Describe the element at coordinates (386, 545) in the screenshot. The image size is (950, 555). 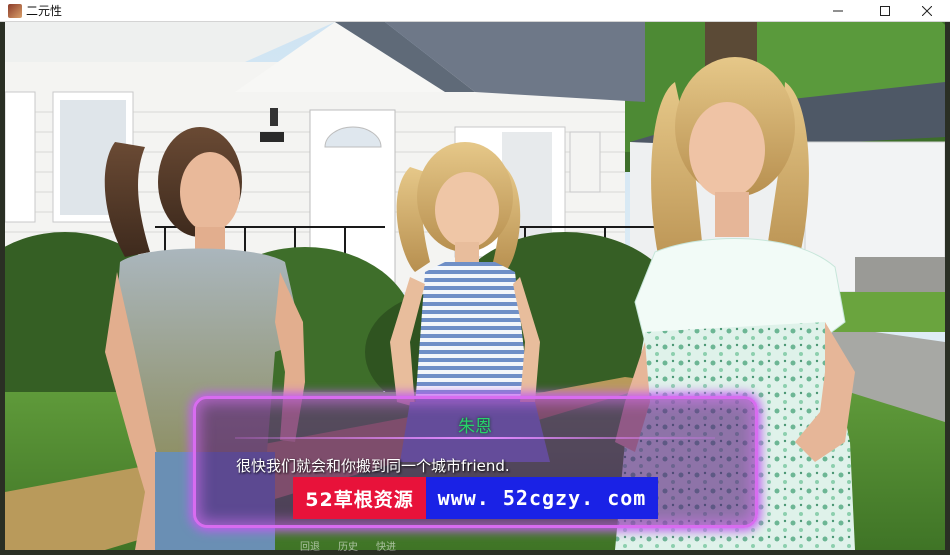
I see `quick-menu-skip: 快进` at that location.